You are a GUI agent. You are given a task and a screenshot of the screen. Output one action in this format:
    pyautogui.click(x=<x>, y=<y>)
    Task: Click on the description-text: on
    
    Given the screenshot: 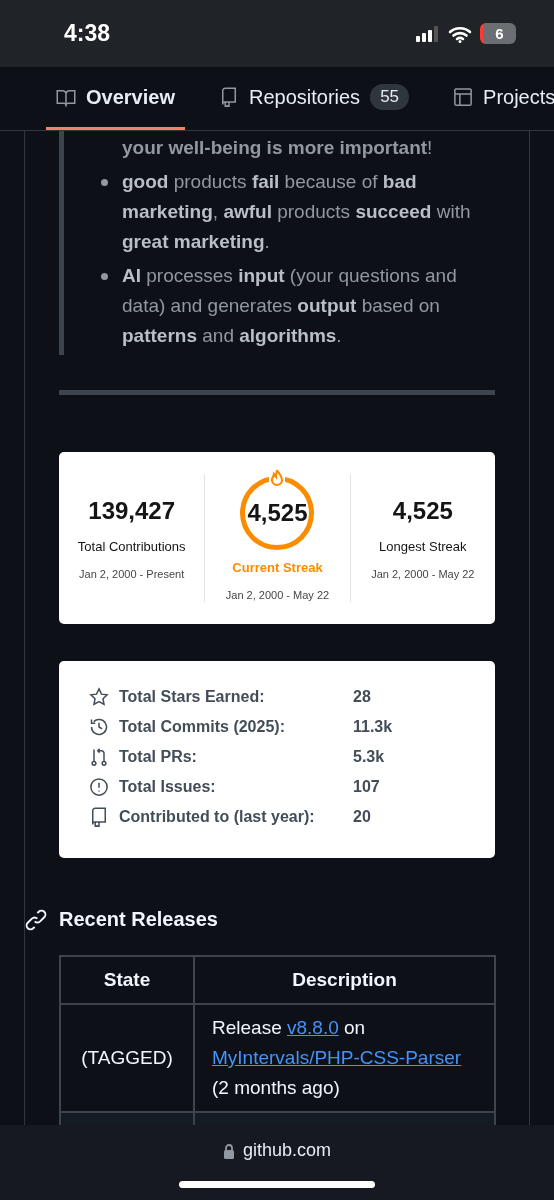 What is the action you would take?
    pyautogui.click(x=355, y=1027)
    